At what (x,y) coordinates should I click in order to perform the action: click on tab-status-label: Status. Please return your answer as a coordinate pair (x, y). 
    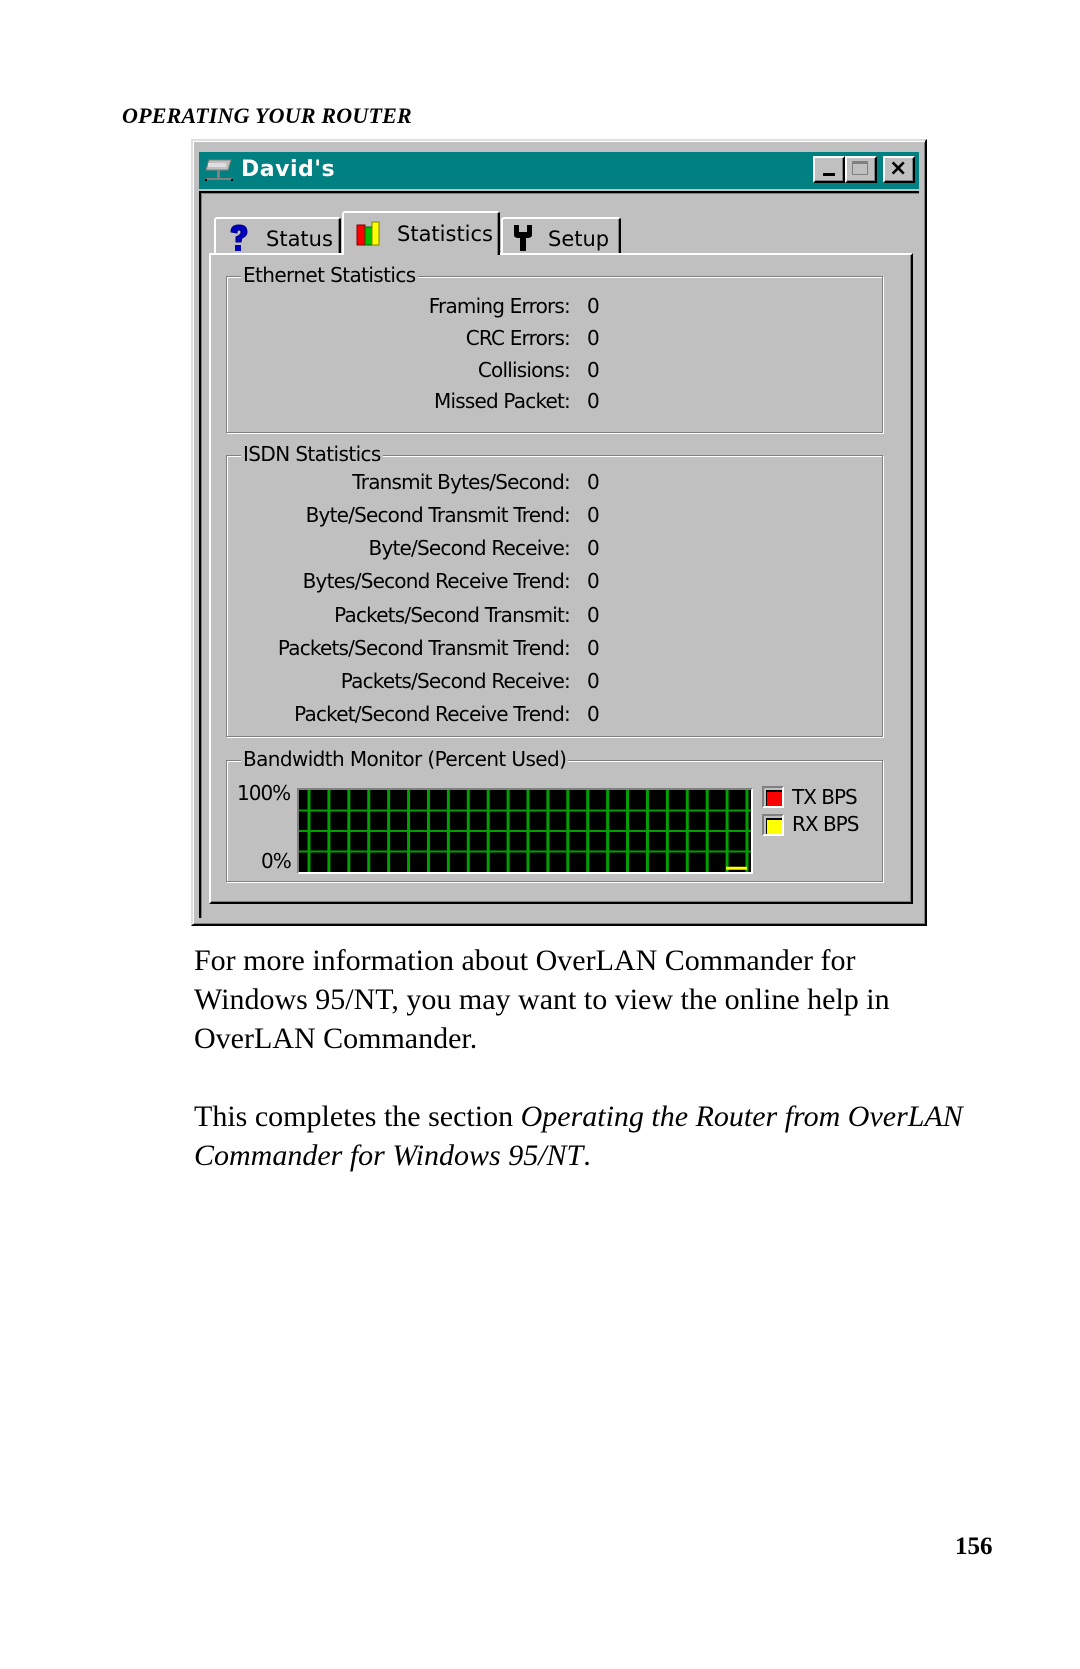
    Looking at the image, I should click on (299, 239).